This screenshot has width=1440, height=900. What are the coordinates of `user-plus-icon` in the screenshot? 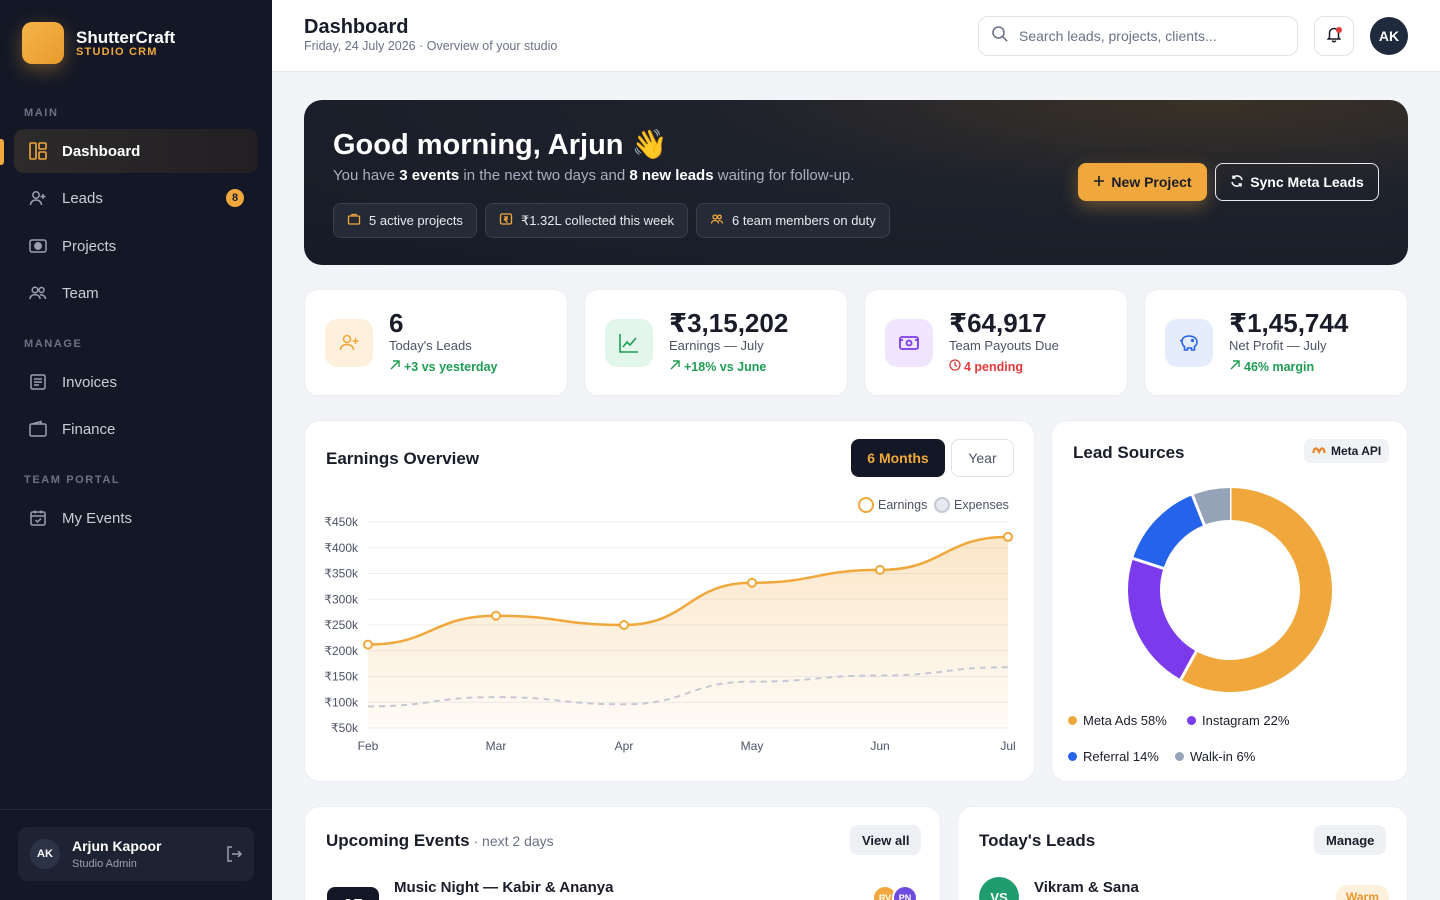 It's located at (38, 198).